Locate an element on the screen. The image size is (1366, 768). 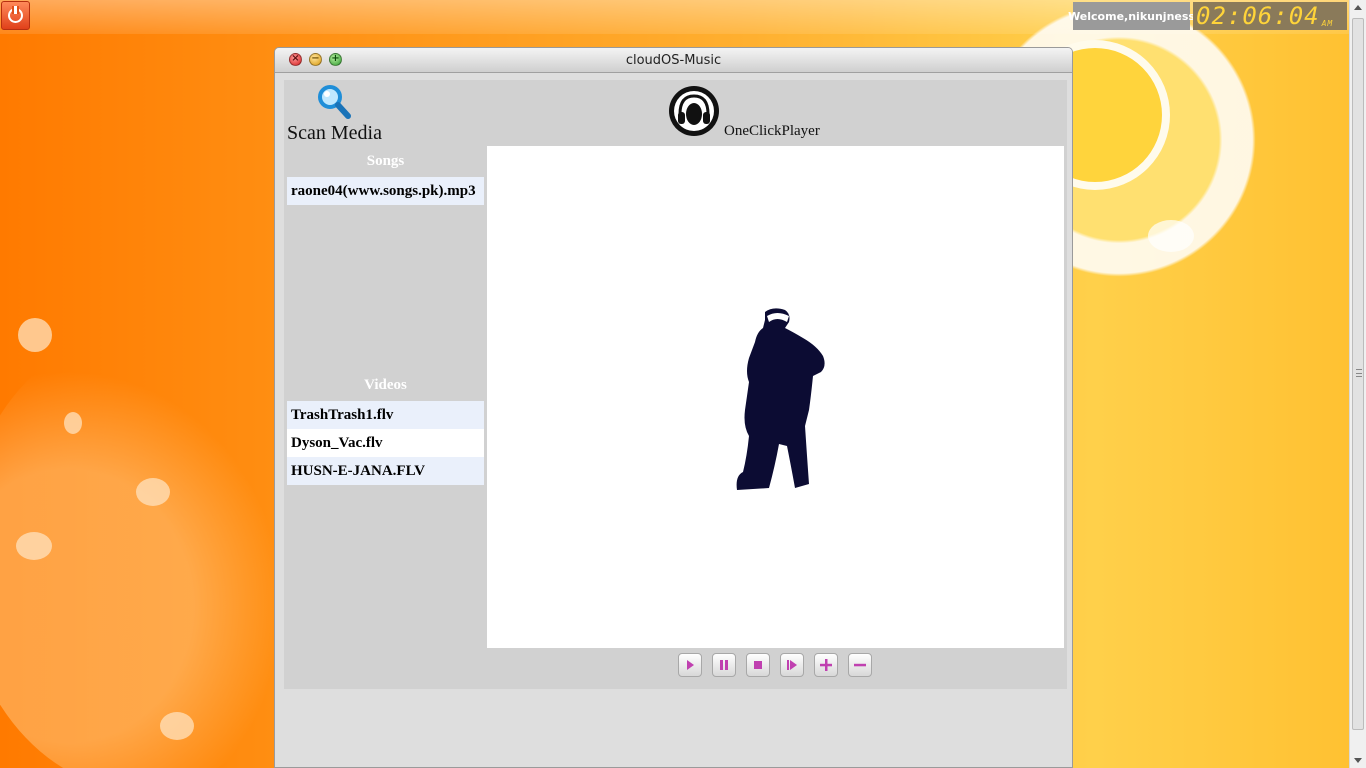
scroll-thumb is located at coordinates (1358, 374).